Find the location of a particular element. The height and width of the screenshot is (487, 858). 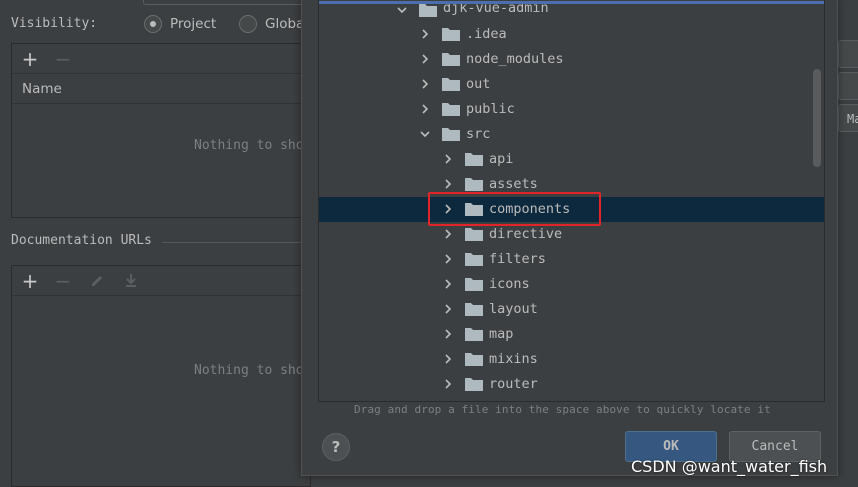

tree-scrollbar is located at coordinates (817, 118).